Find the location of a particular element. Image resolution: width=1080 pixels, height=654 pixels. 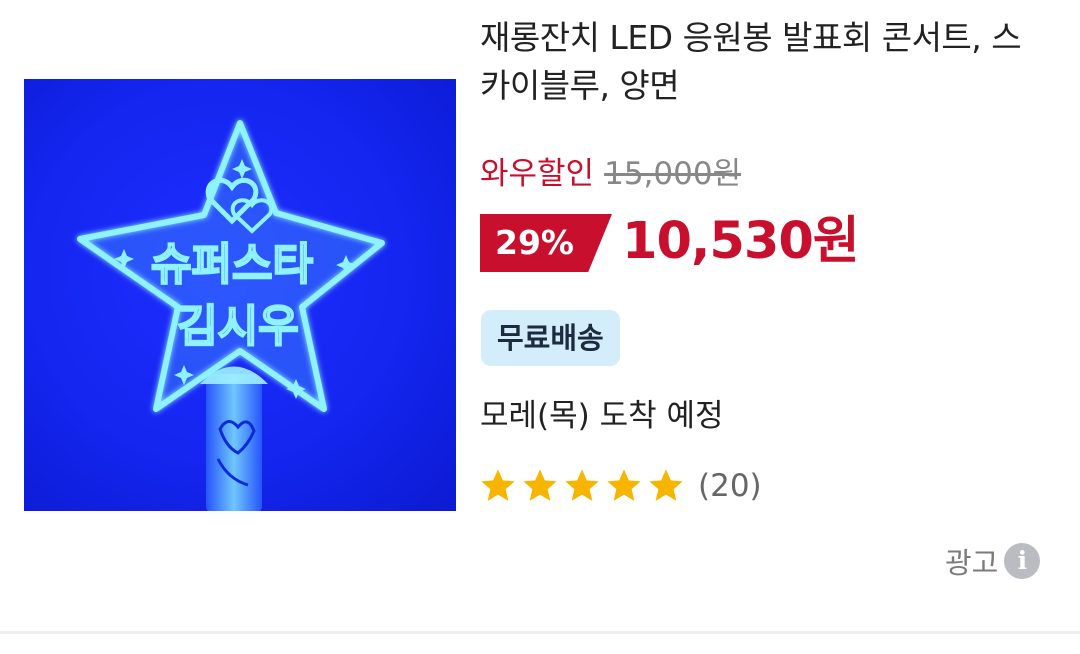

free-shipping-badge: 무료배송 is located at coordinates (550, 338).